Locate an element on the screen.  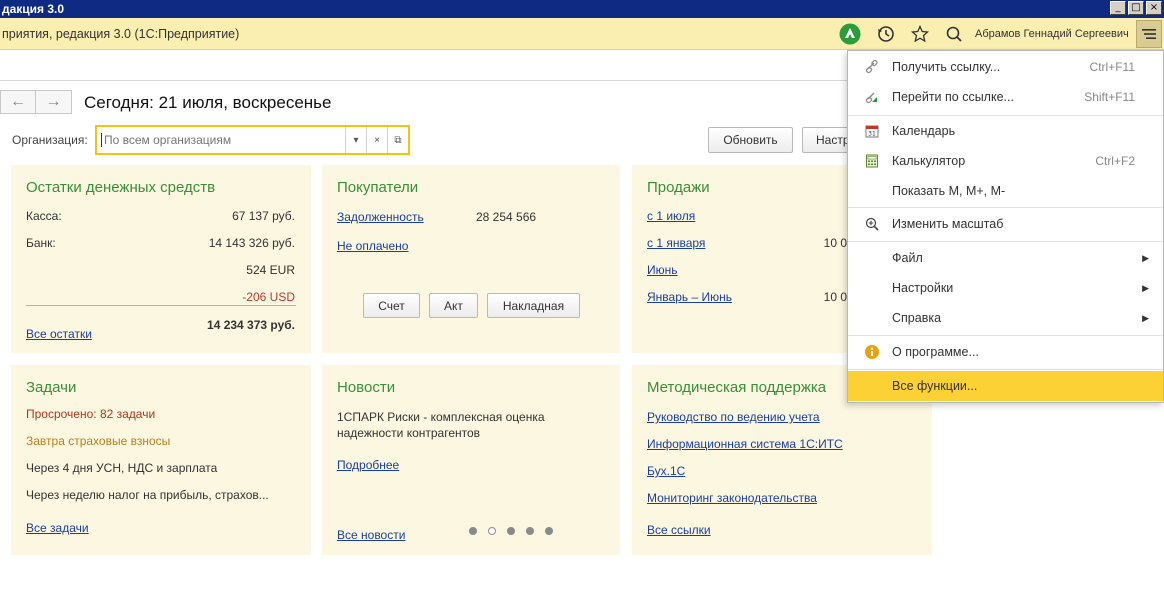
news-more-link: Подробнее is located at coordinates (368, 465).